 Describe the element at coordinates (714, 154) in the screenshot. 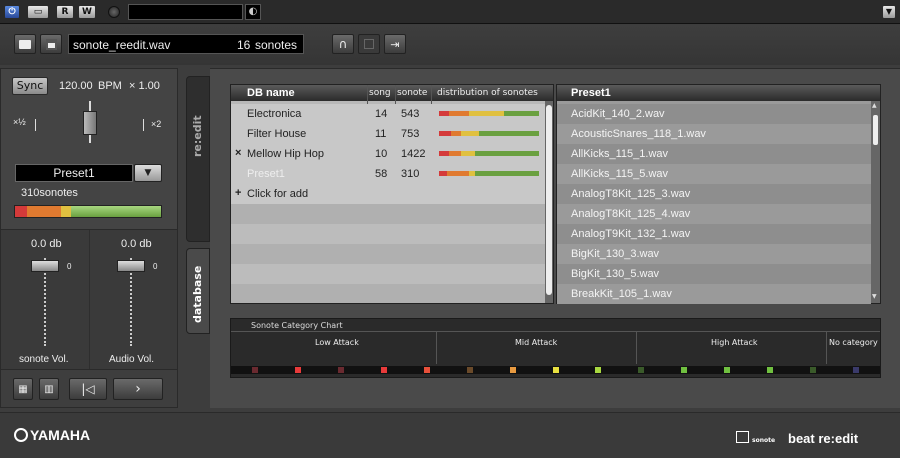

I see `list-item: AllKicks_115_1.wav` at that location.